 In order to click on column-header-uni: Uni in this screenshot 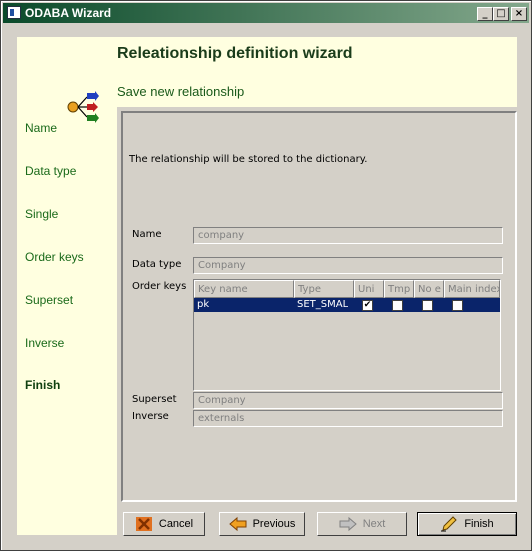, I will do `click(369, 289)`.